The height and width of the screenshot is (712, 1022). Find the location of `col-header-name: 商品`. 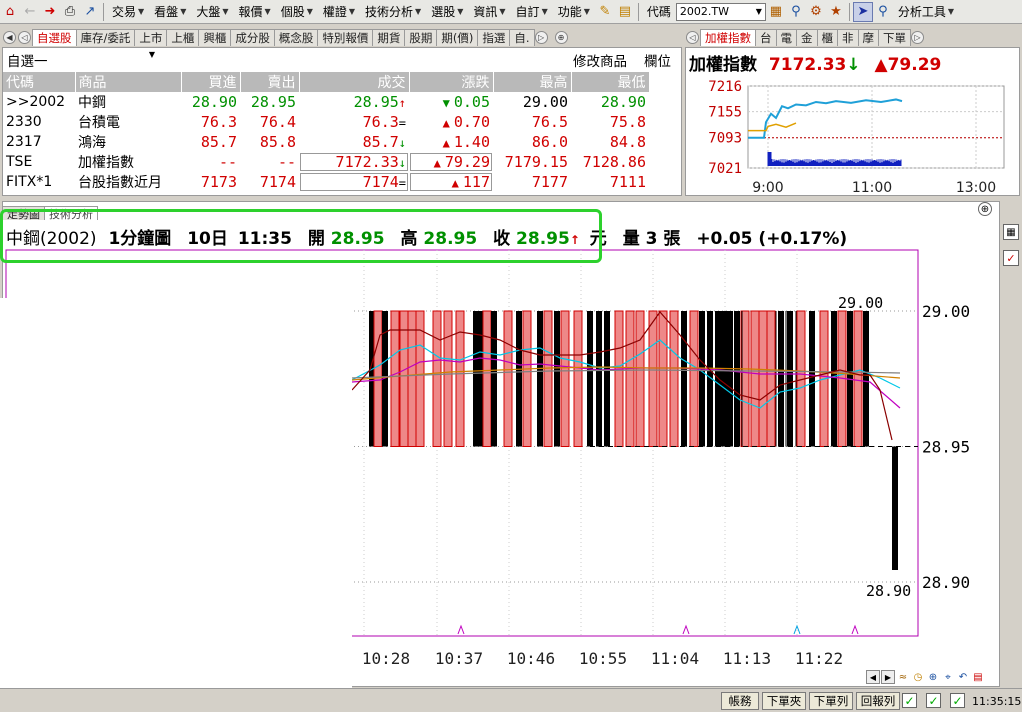

col-header-name: 商品 is located at coordinates (128, 82).